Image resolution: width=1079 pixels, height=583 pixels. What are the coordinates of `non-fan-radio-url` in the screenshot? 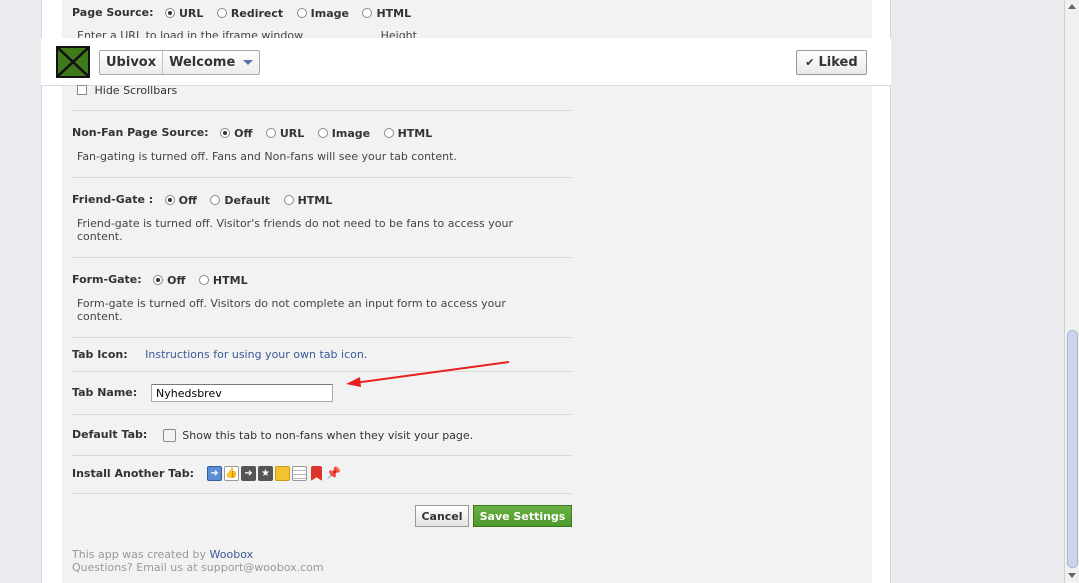 It's located at (270, 133).